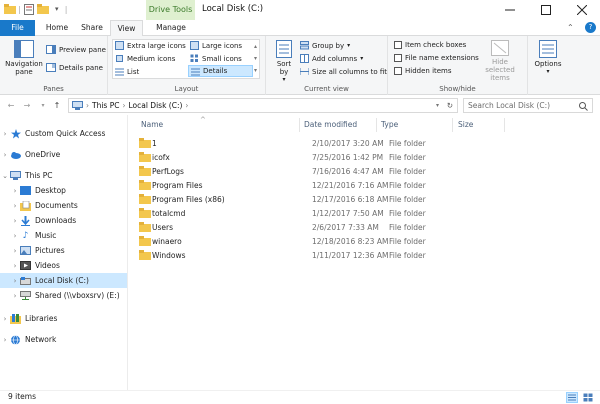 The width and height of the screenshot is (600, 404). Describe the element at coordinates (500, 48) in the screenshot. I see `hide-items-icon` at that location.